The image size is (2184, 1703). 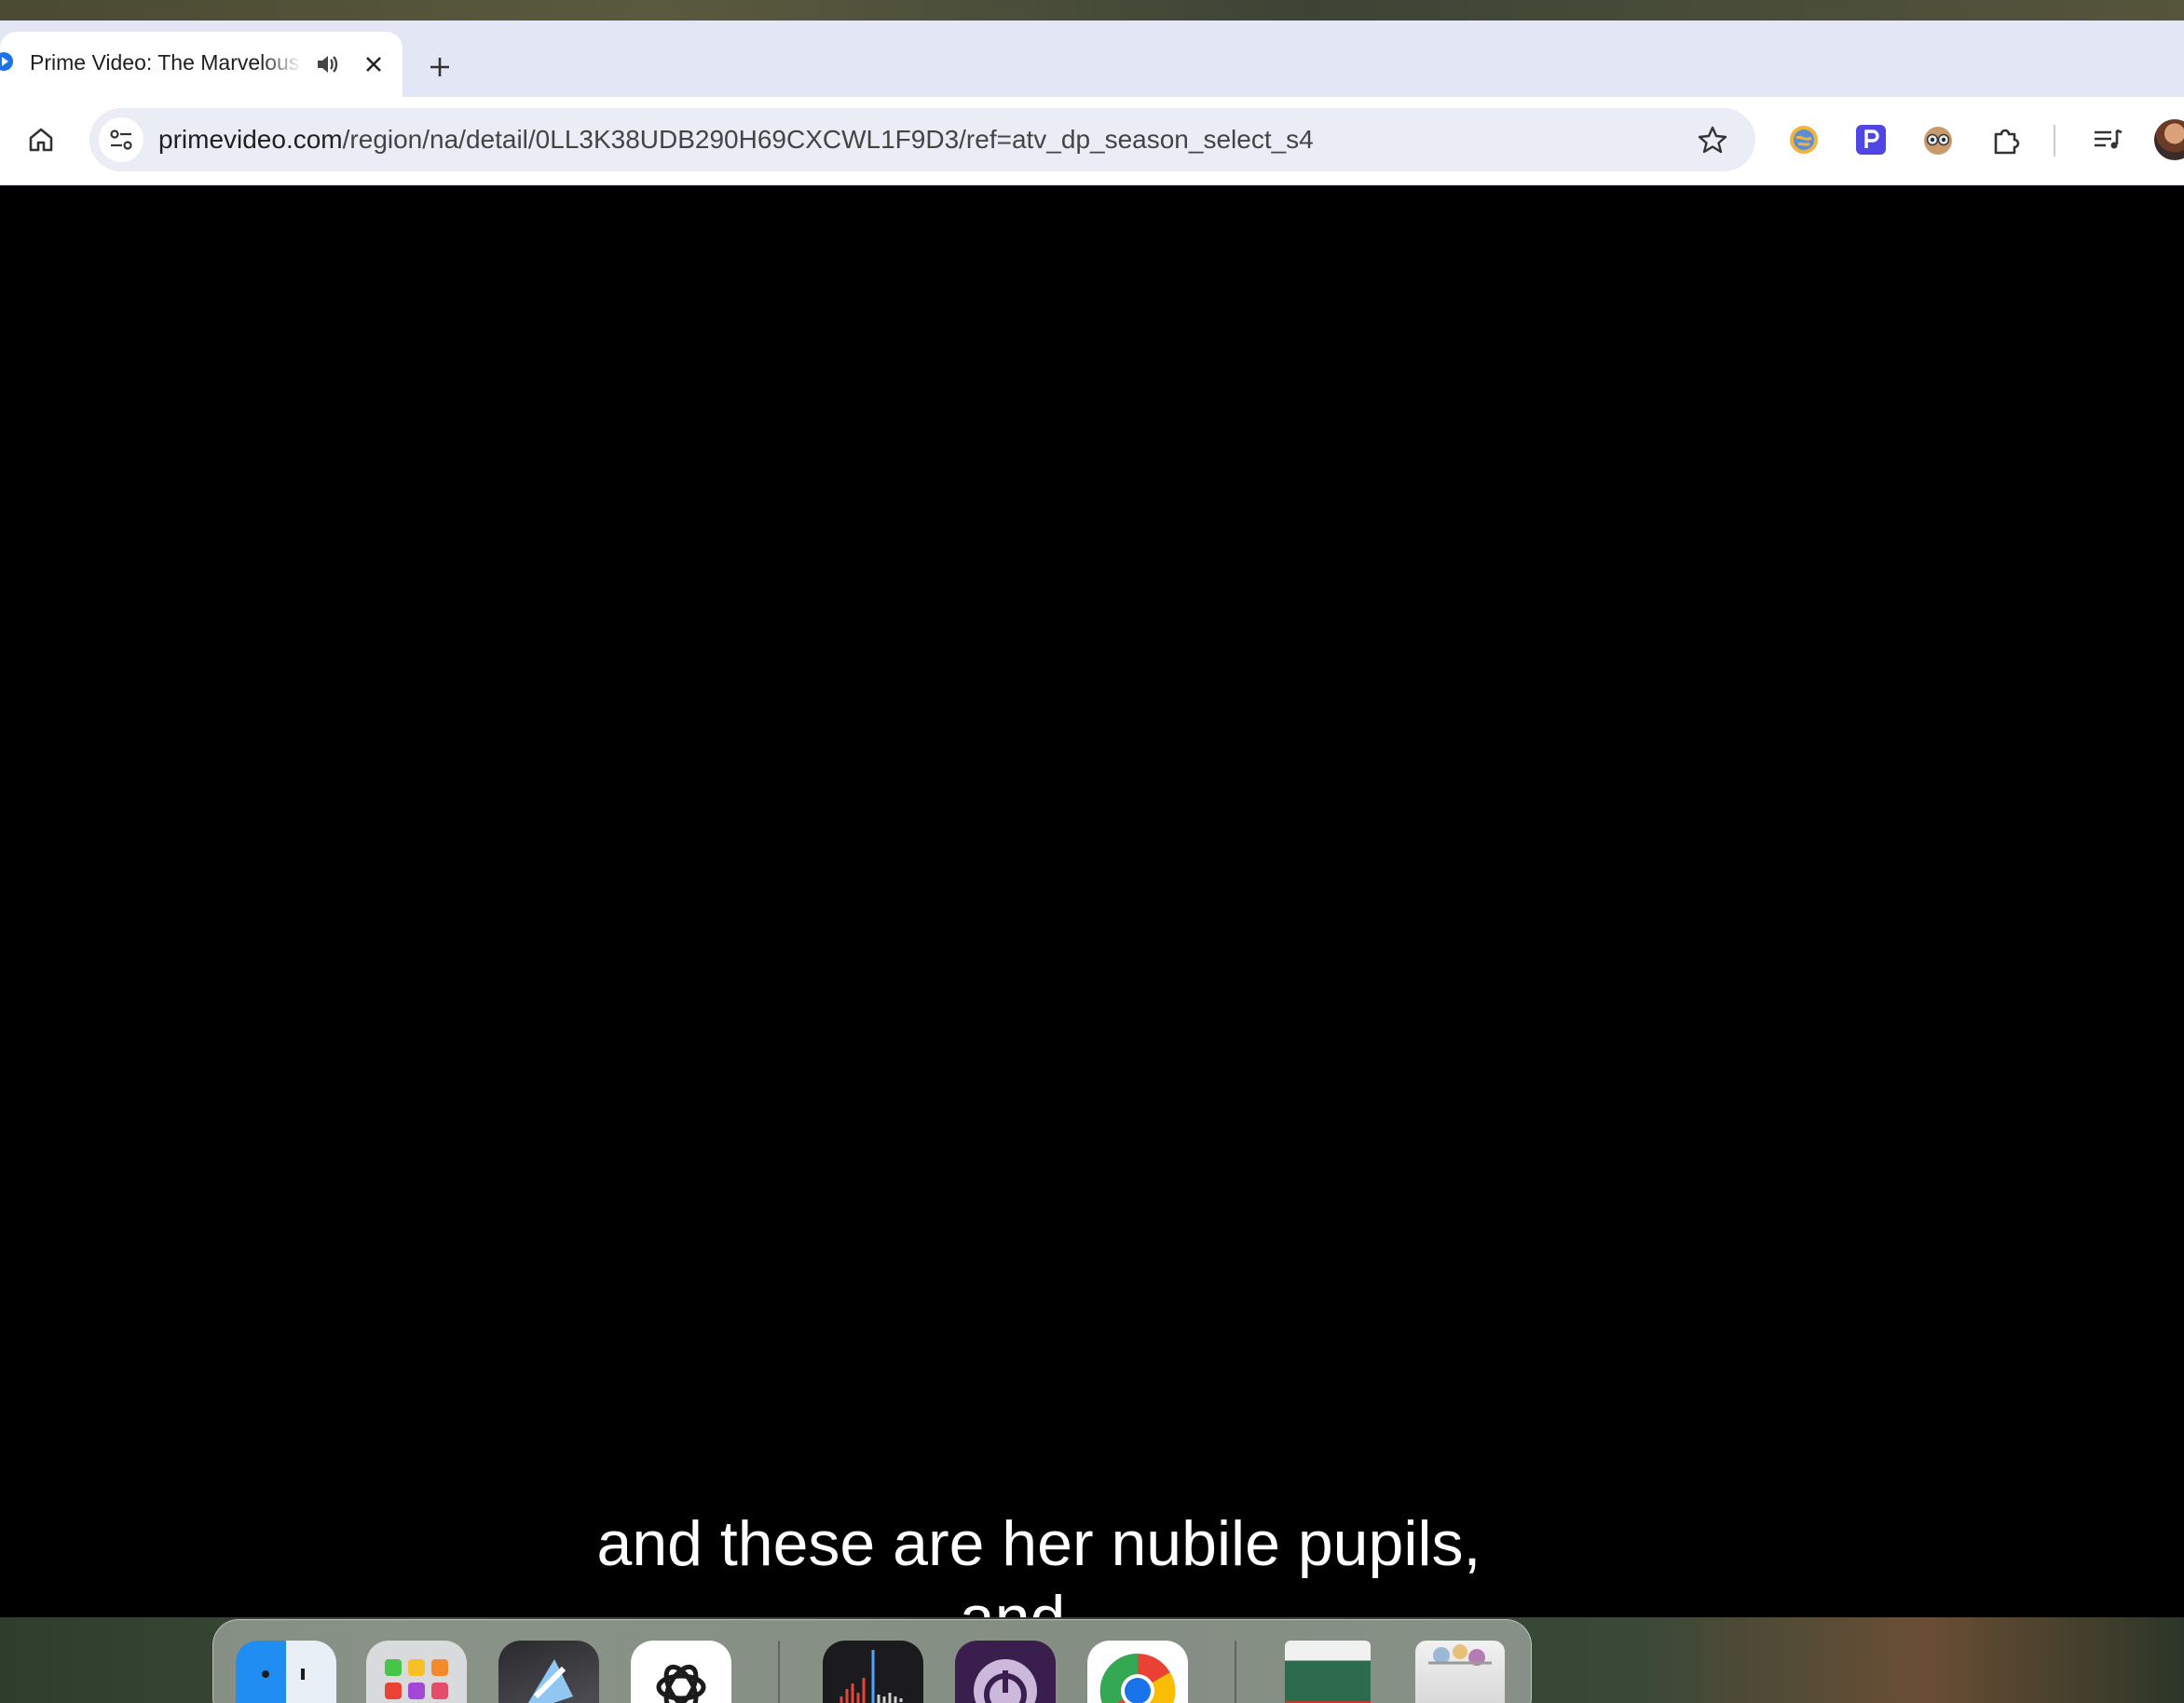 What do you see at coordinates (416, 1672) in the screenshot?
I see `launchpad-icon` at bounding box center [416, 1672].